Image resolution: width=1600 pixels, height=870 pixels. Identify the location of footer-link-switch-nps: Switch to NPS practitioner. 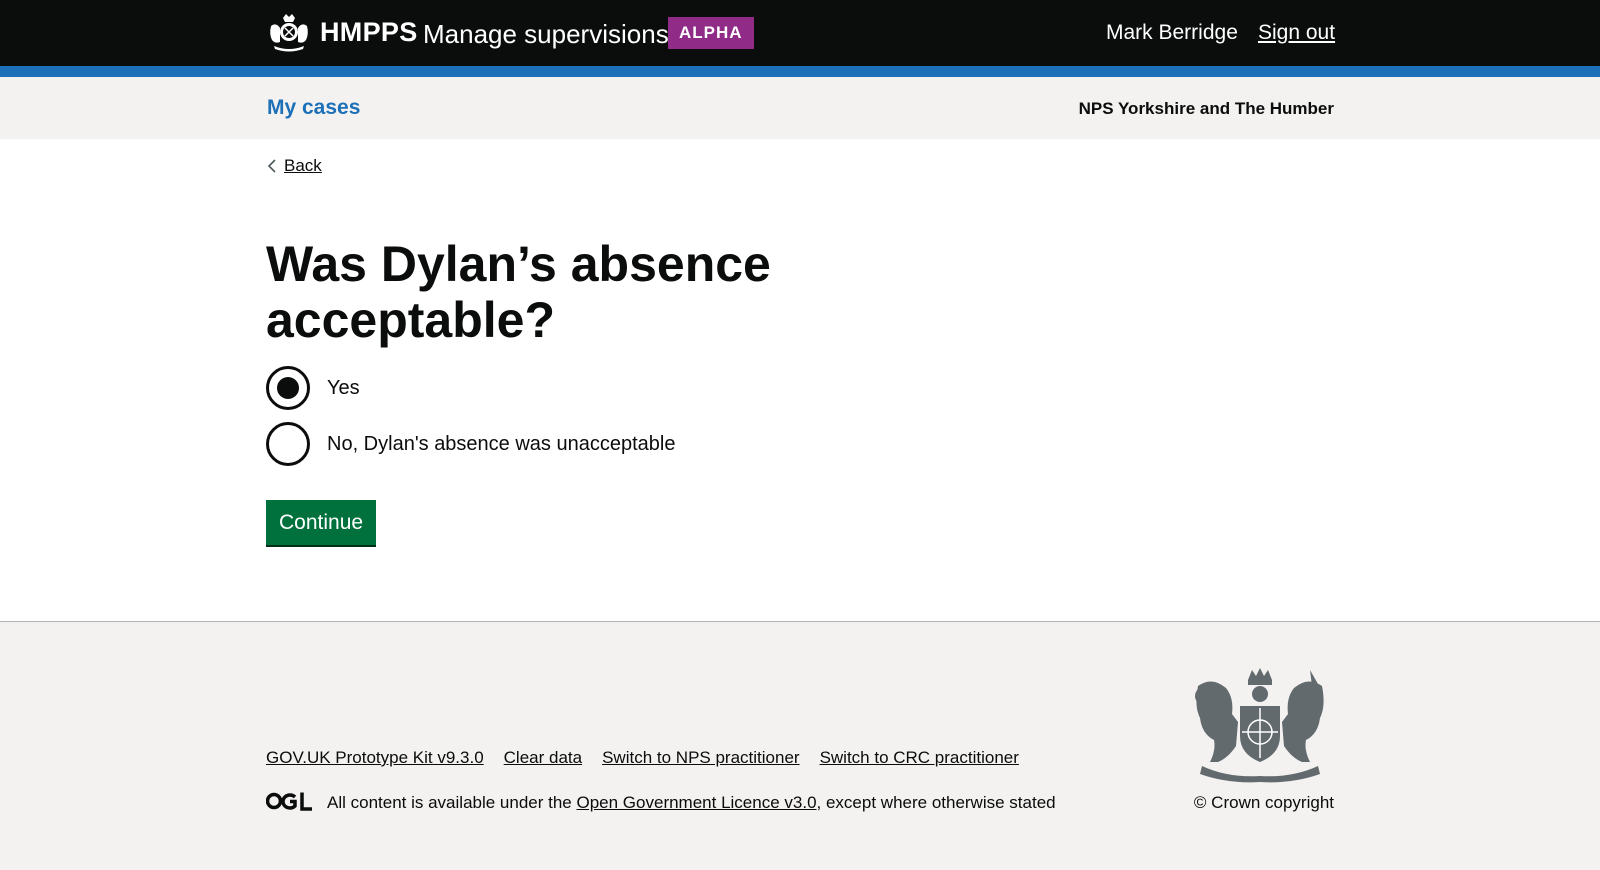
(700, 758).